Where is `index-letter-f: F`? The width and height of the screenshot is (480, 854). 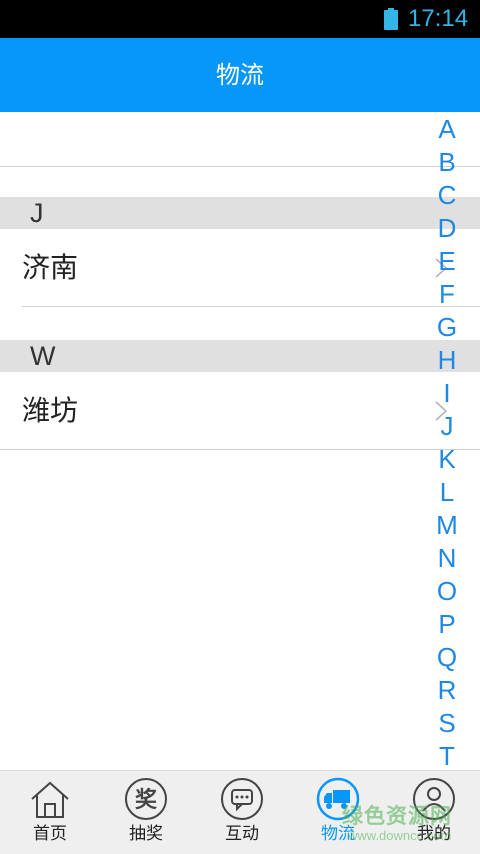
index-letter-f: F is located at coordinates (447, 294).